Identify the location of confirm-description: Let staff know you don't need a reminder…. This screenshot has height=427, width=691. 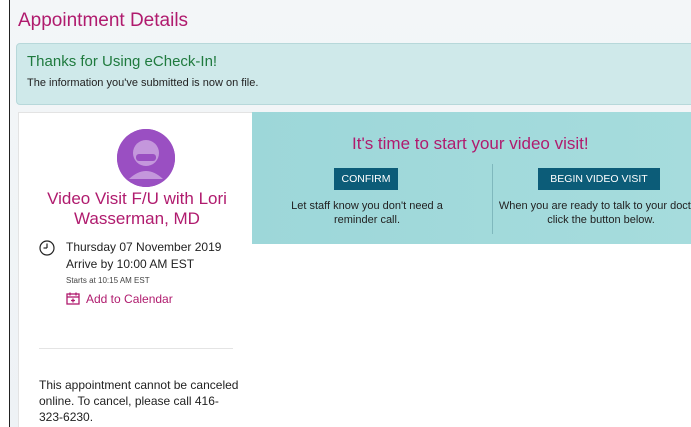
(367, 213).